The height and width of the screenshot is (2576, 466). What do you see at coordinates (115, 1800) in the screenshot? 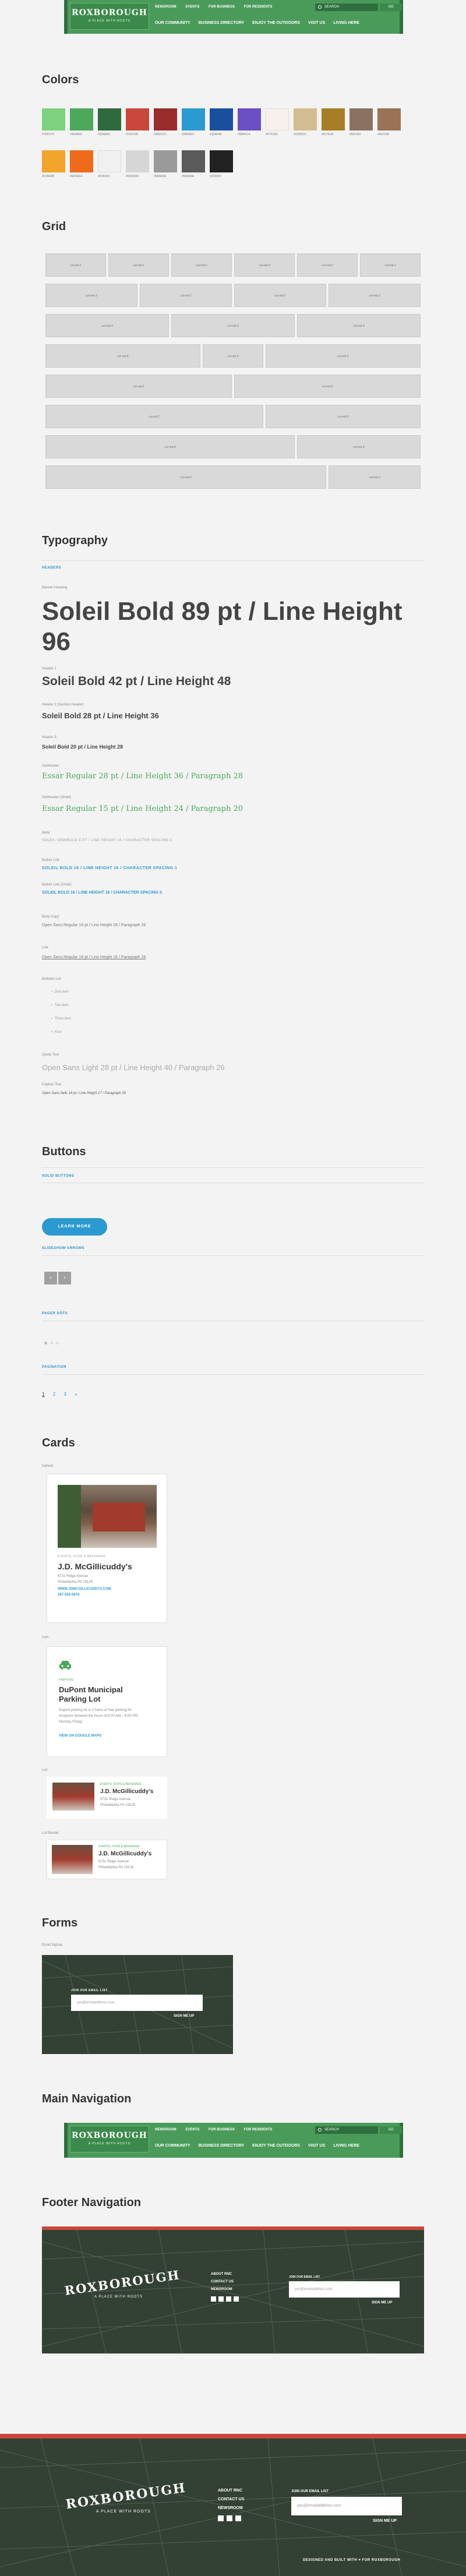
I see `card-address-line1: 6731 Ridge Avenue` at bounding box center [115, 1800].